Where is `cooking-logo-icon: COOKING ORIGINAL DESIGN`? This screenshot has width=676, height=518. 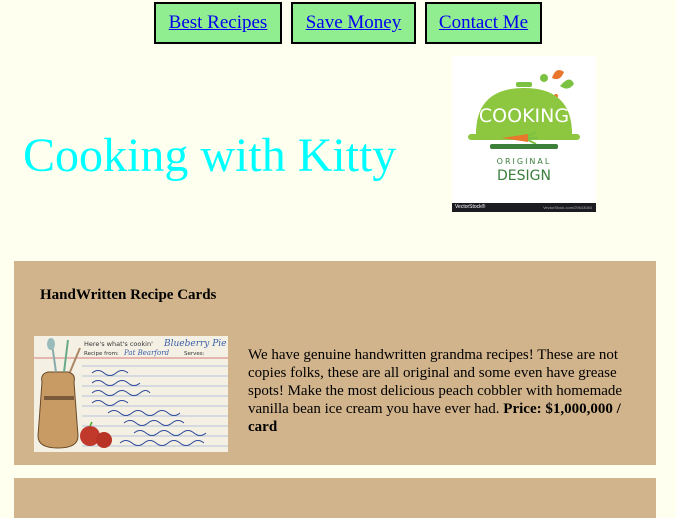 cooking-logo-icon: COOKING ORIGINAL DESIGN is located at coordinates (524, 127).